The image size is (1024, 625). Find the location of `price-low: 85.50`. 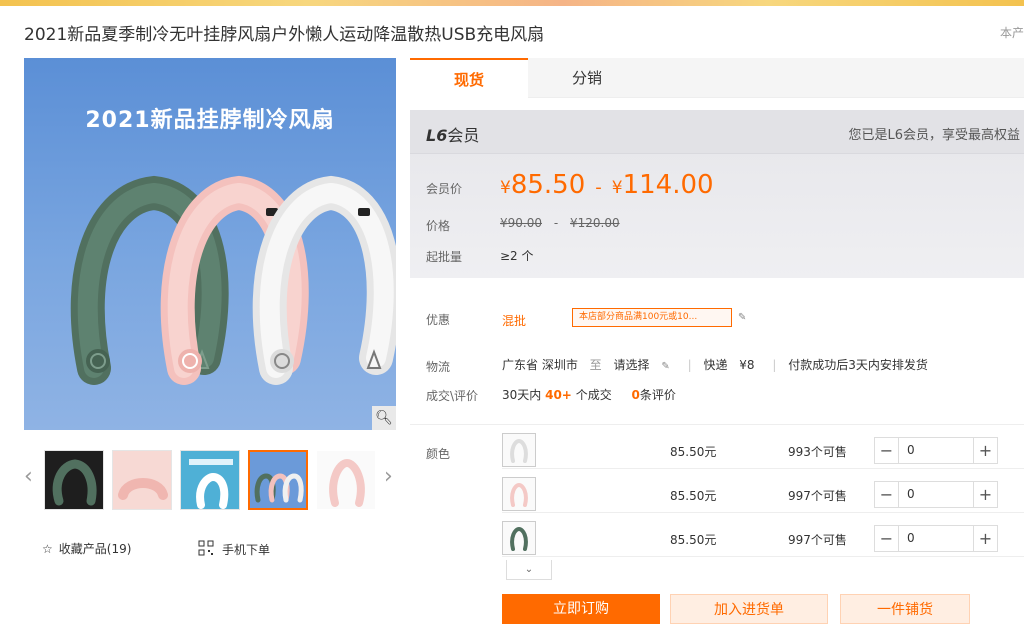

price-low: 85.50 is located at coordinates (548, 185).